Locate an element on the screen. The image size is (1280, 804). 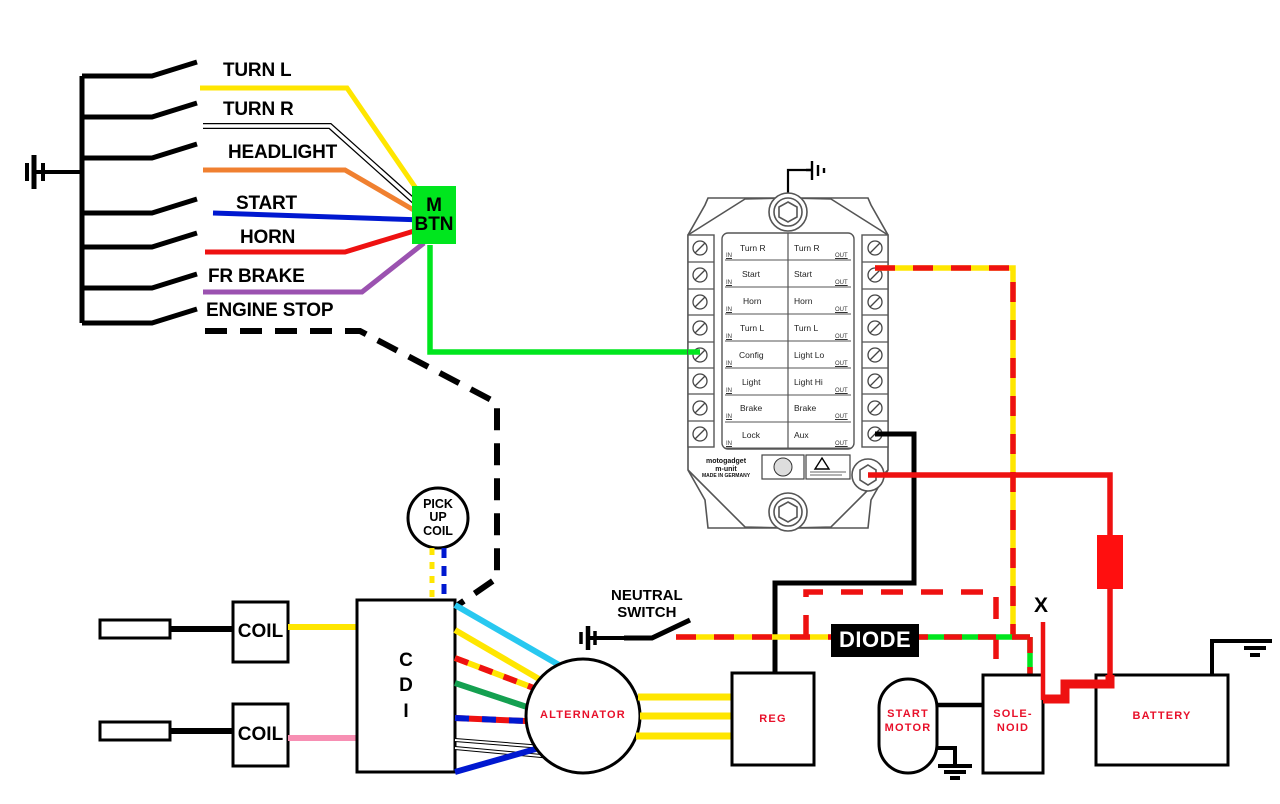
m-unit-out-brake: Brake is located at coordinates (805, 408).